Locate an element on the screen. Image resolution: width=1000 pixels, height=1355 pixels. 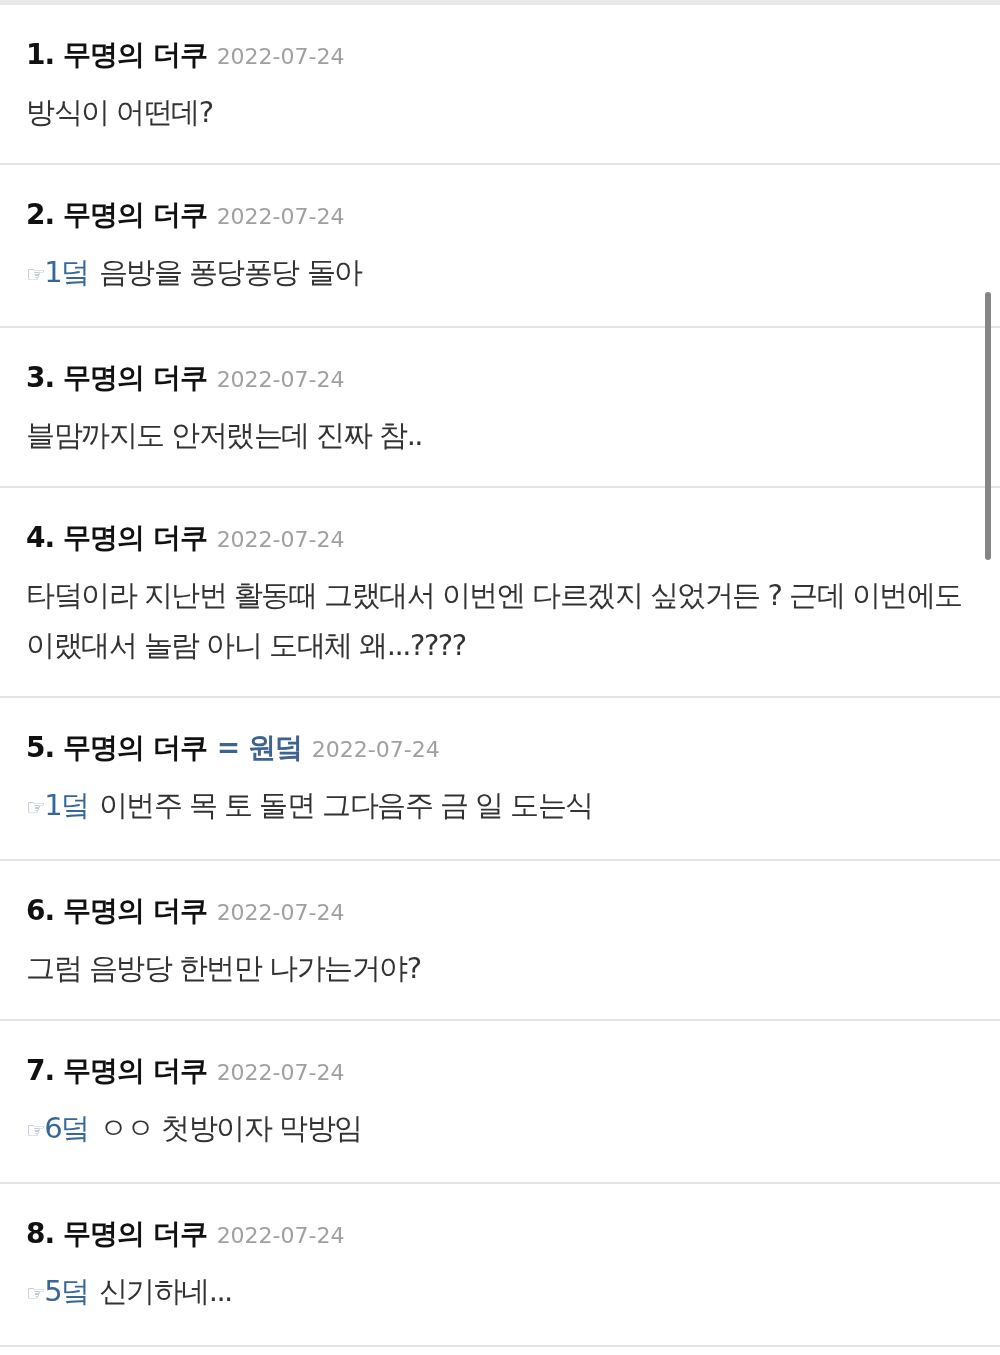
reply-link: ☞6덬 is located at coordinates (57, 1128).